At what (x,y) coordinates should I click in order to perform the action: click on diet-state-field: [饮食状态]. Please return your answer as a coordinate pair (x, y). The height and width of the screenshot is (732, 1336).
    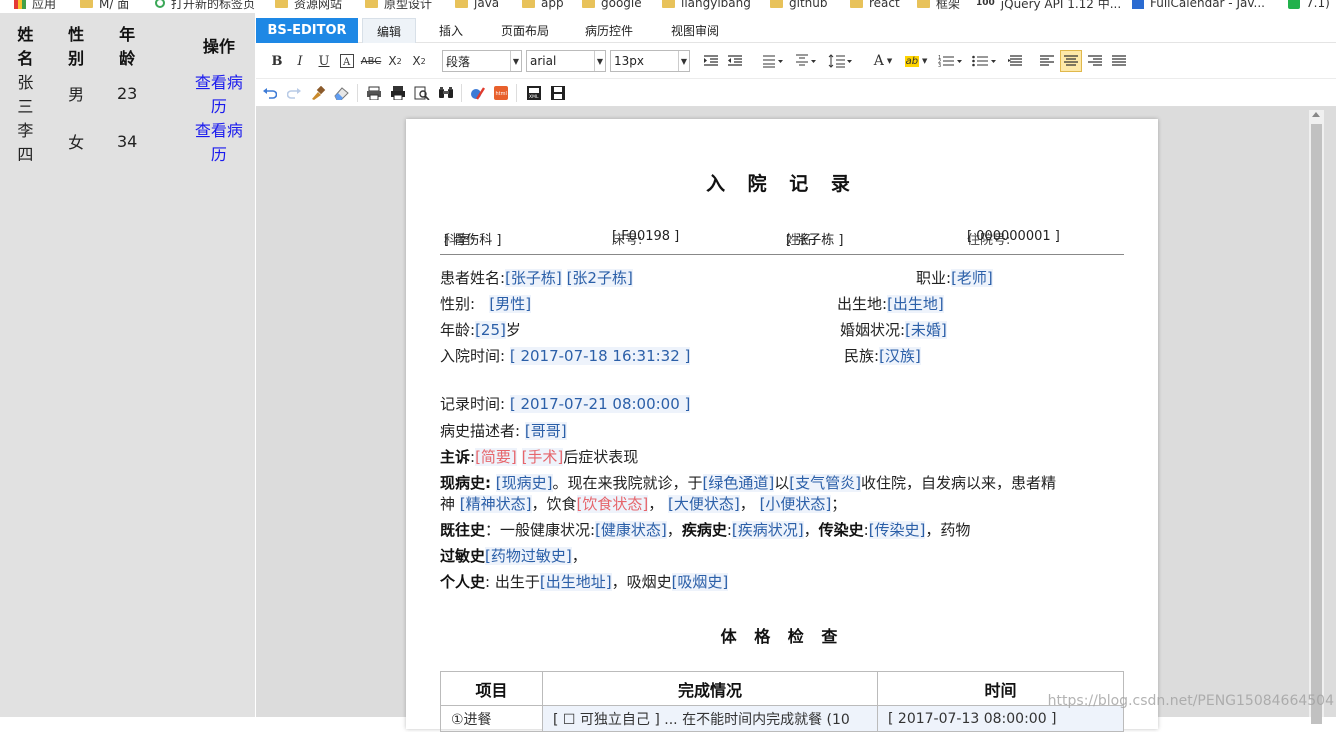
    Looking at the image, I should click on (612, 504).